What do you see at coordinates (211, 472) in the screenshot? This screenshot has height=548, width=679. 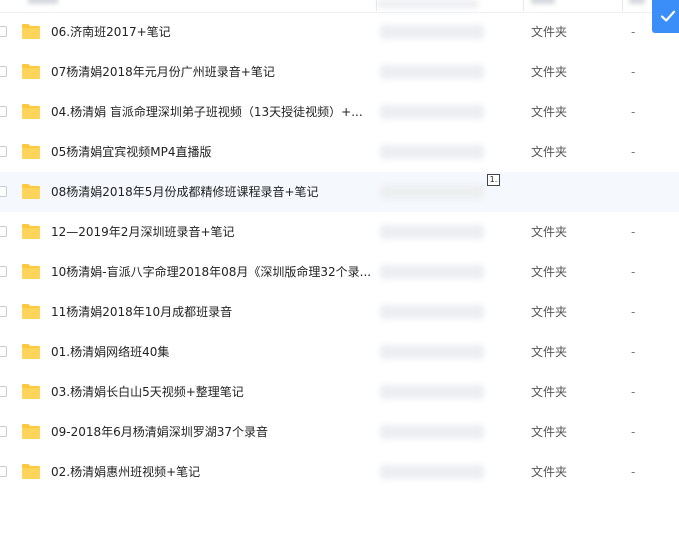 I see `file-name: 02.杨清娟惠州班视频+笔记` at bounding box center [211, 472].